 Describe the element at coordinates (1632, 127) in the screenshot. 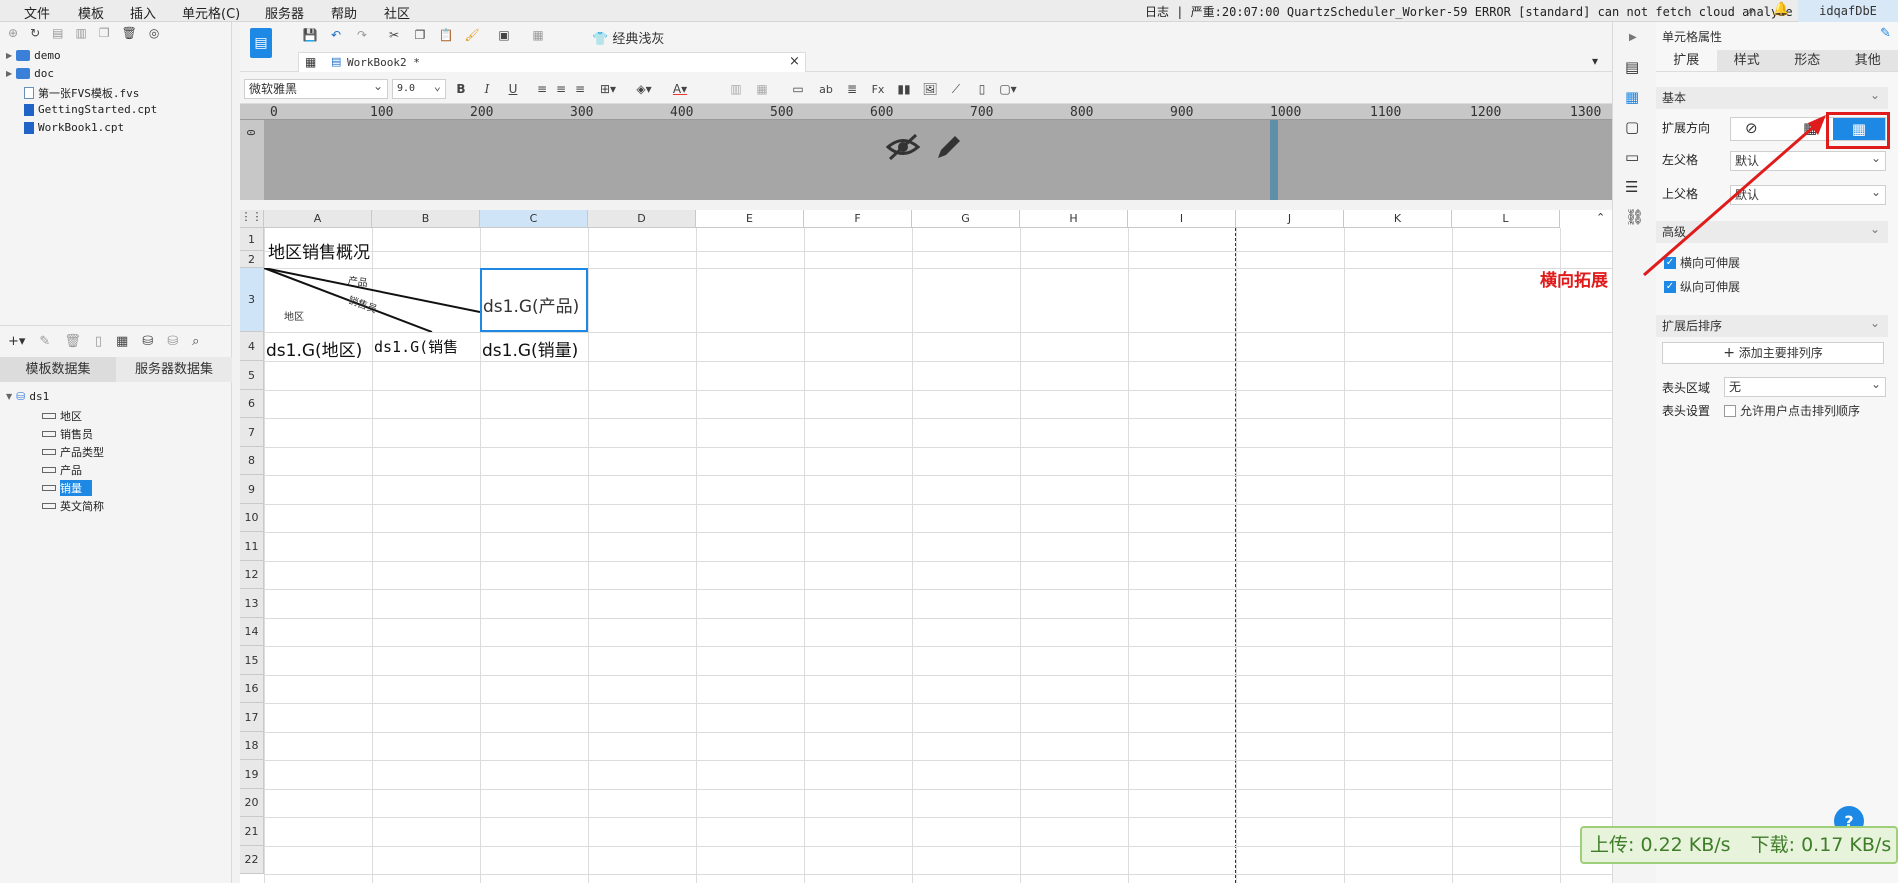

I see `float-element-icon: ▢` at that location.